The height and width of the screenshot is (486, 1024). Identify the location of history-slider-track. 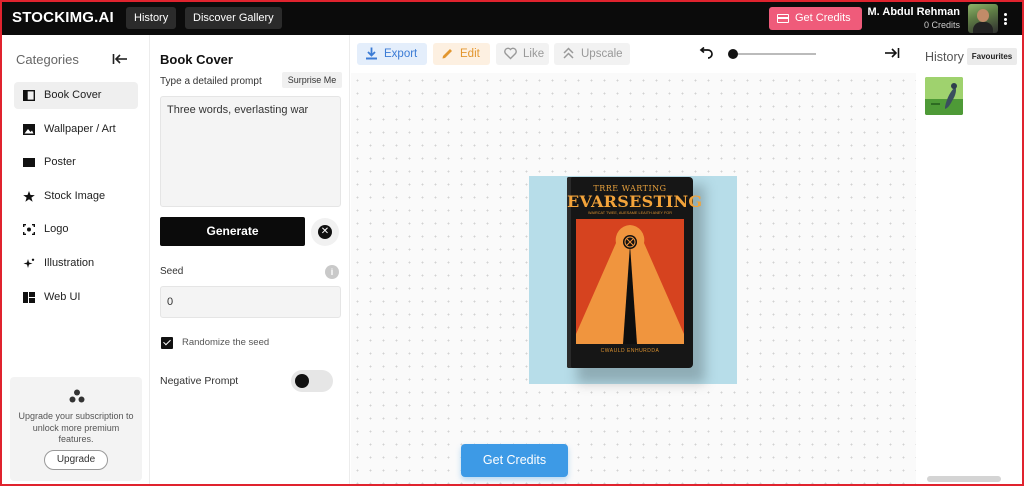
(774, 54).